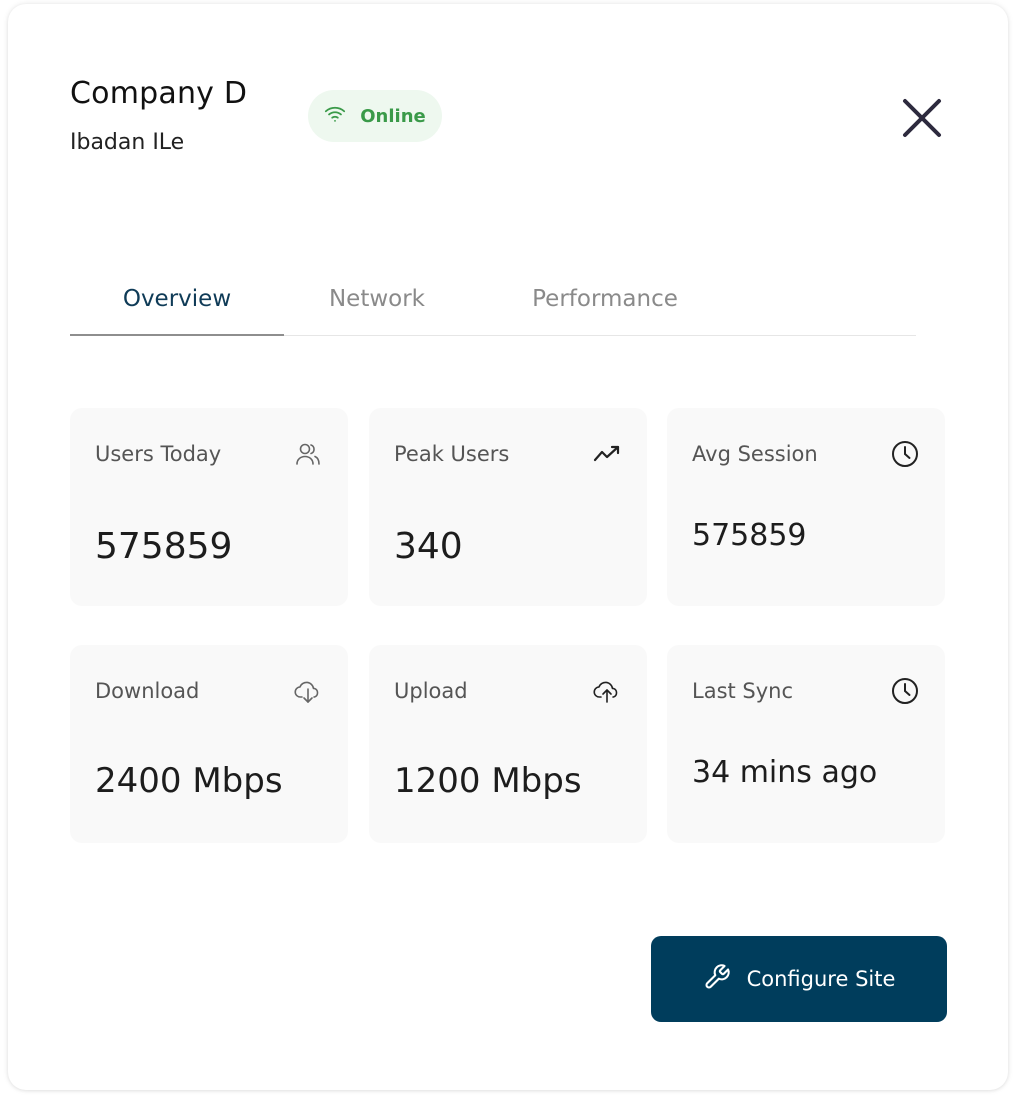  I want to click on tab-network: Network, so click(377, 299).